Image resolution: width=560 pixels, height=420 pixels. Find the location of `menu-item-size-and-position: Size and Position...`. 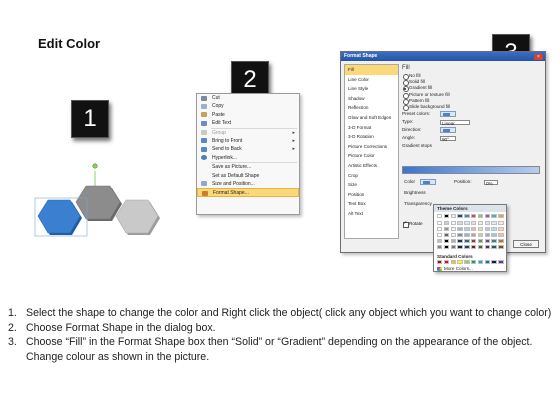

menu-item-size-and-position: Size and Position... is located at coordinates (248, 184).